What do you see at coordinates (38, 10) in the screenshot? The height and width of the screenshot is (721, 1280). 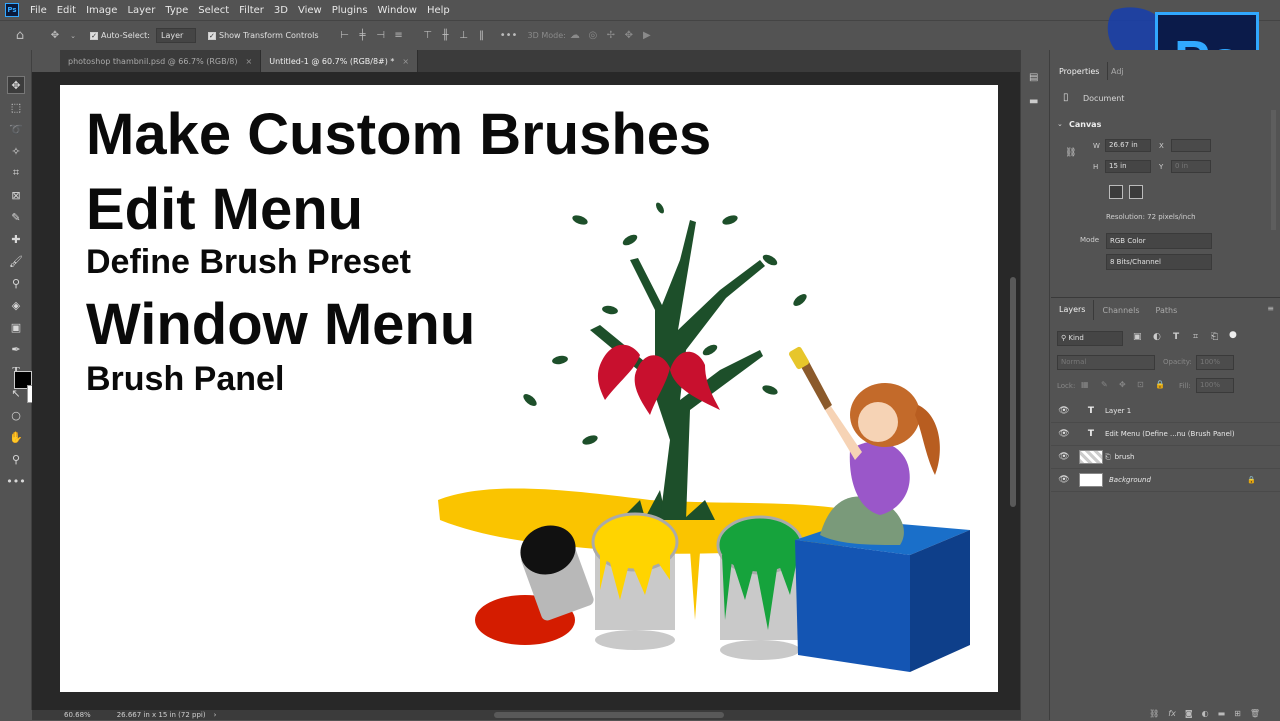 I see `menu-file: File` at bounding box center [38, 10].